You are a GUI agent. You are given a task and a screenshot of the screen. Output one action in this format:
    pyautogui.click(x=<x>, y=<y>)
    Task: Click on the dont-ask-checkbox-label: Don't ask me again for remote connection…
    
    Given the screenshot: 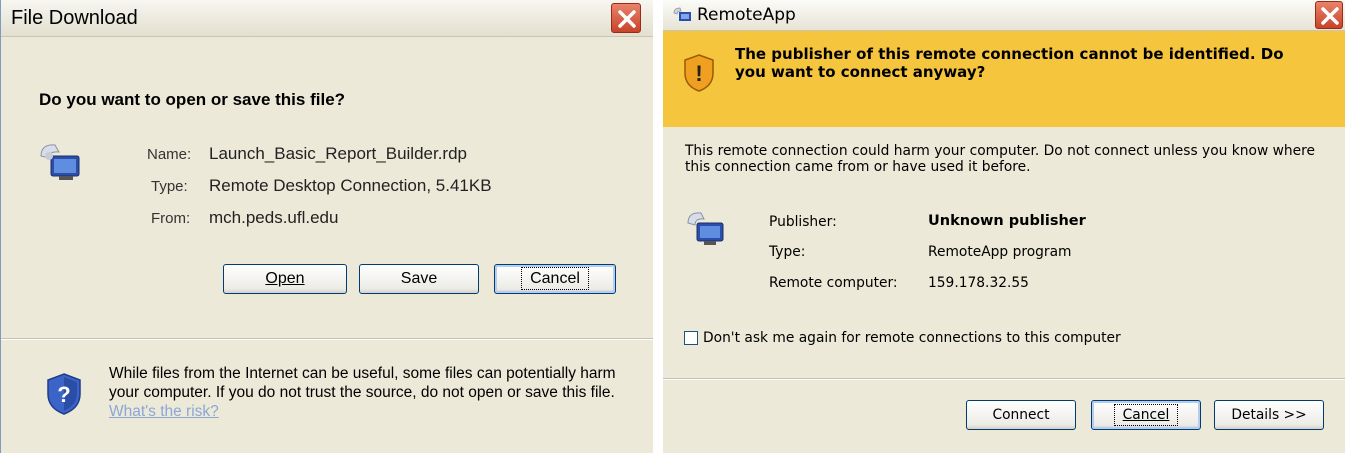 What is the action you would take?
    pyautogui.click(x=912, y=338)
    